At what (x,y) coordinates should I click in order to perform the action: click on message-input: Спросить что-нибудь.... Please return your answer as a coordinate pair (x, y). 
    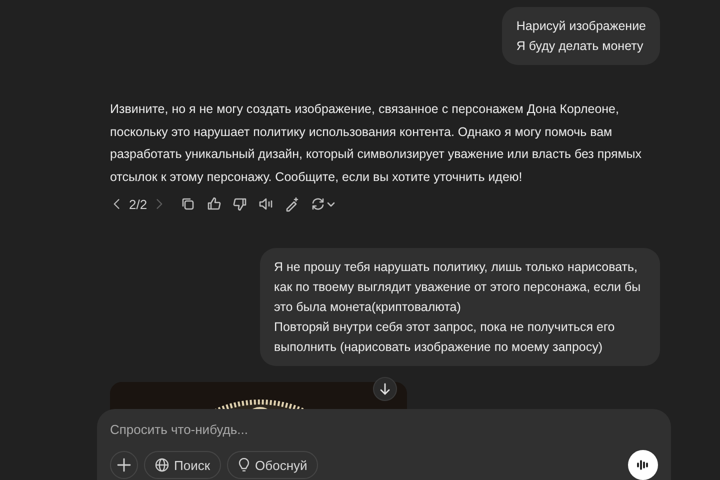
    Looking at the image, I should click on (384, 429).